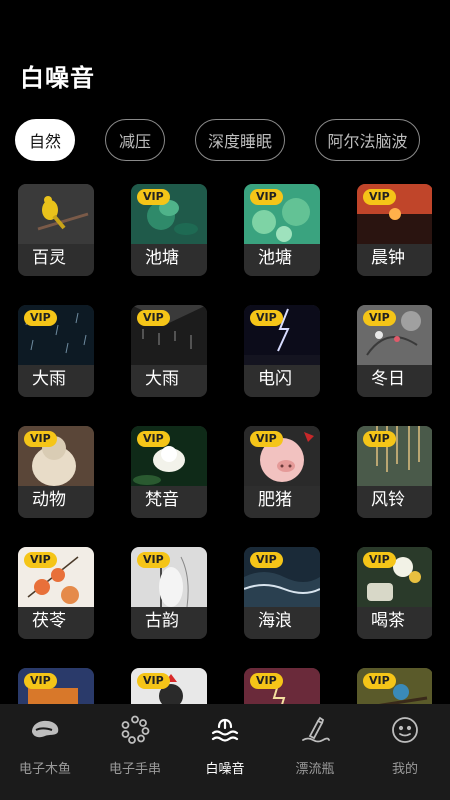 The height and width of the screenshot is (800, 450). I want to click on wooden-fish-icon, so click(45, 730).